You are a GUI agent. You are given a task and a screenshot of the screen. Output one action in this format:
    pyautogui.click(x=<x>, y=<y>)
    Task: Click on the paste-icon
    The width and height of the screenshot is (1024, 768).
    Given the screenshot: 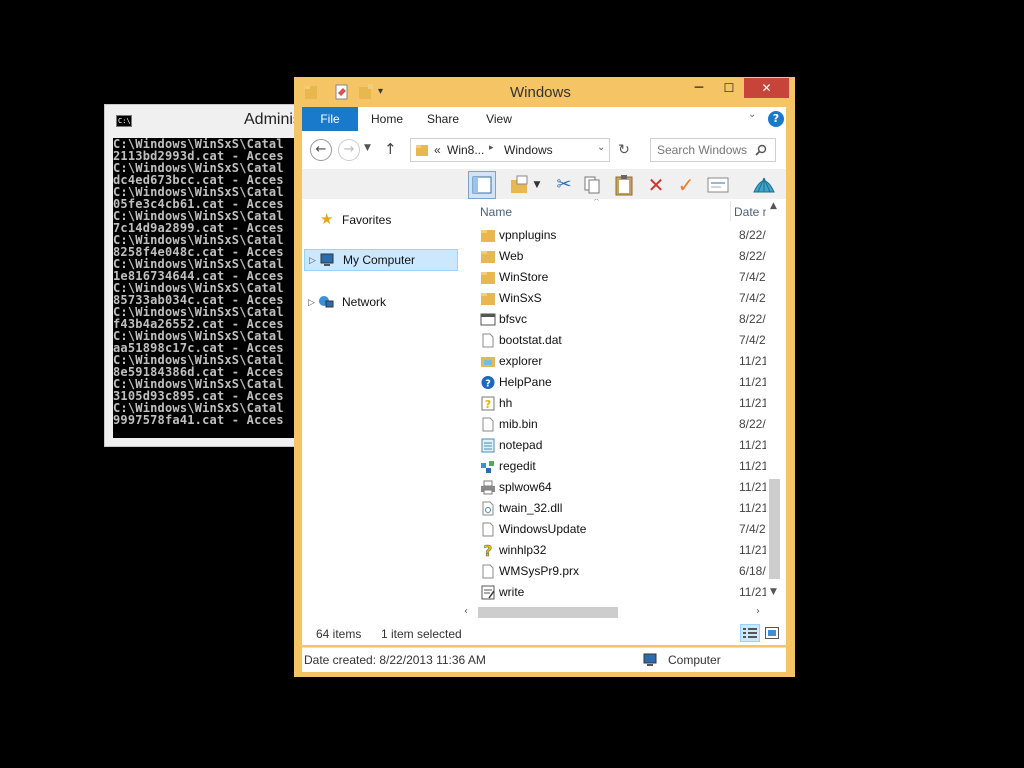 What is the action you would take?
    pyautogui.click(x=624, y=185)
    